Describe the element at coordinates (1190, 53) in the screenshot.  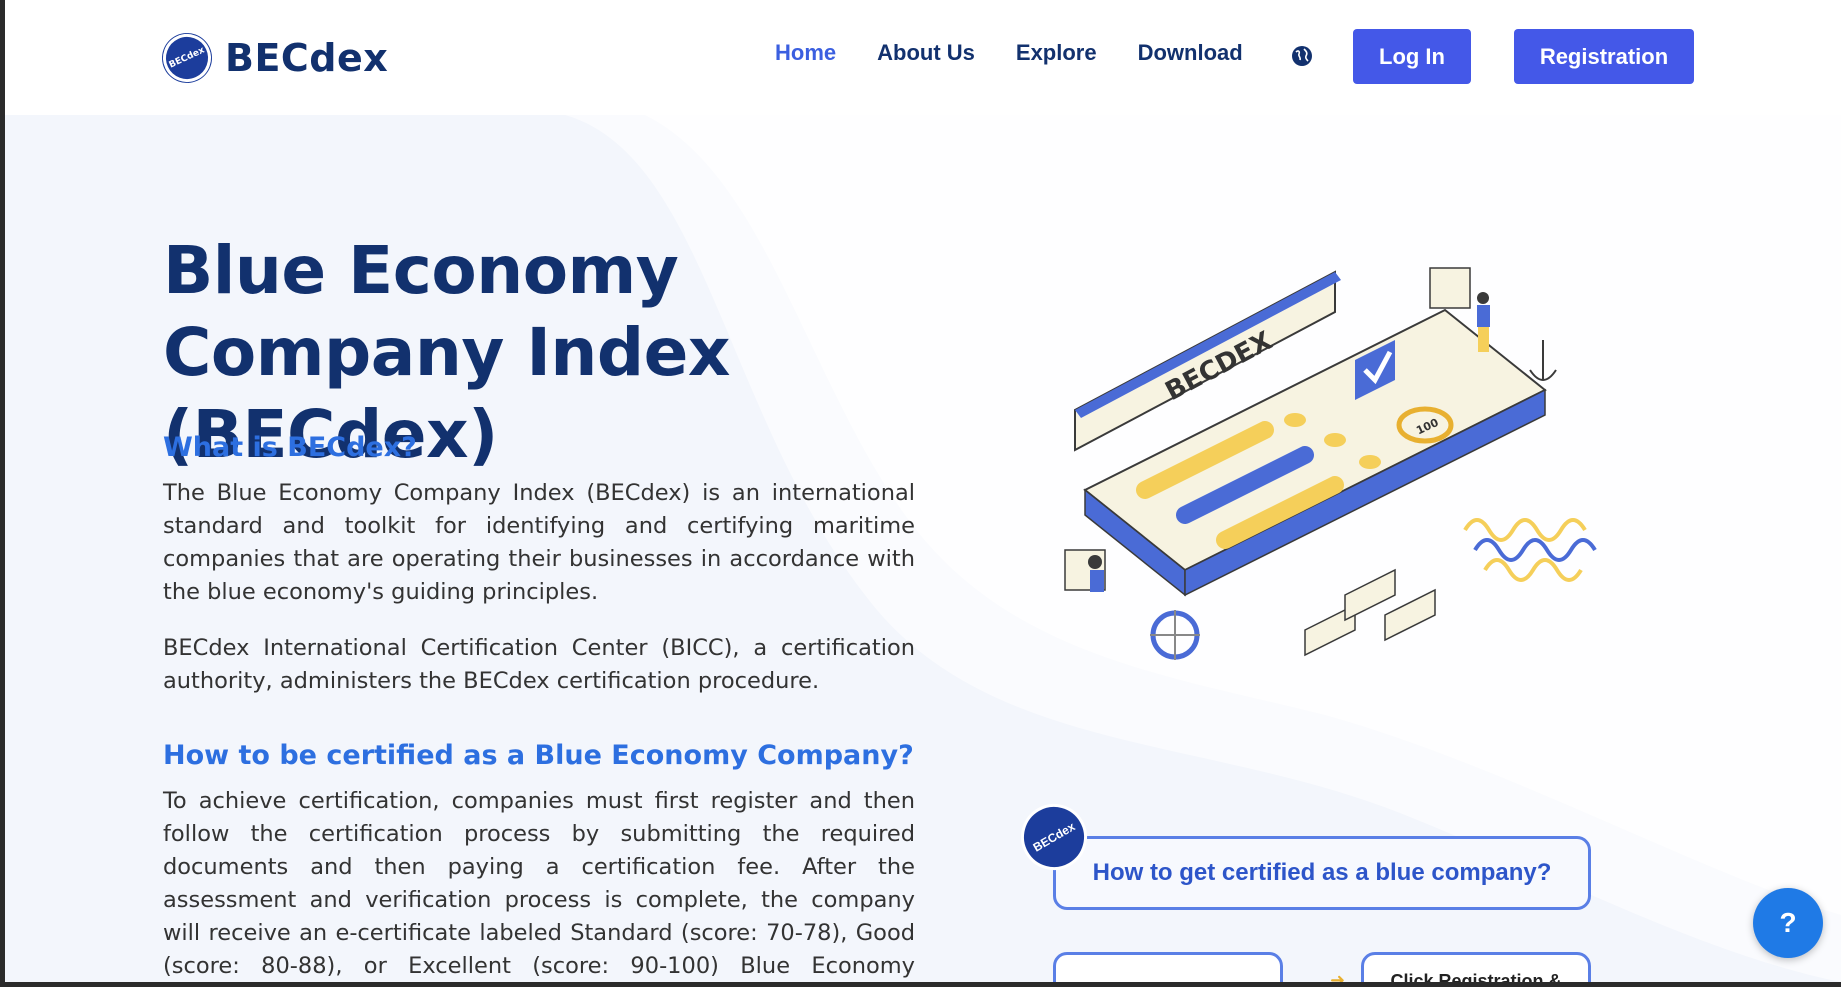
I see `nav-download: Download` at that location.